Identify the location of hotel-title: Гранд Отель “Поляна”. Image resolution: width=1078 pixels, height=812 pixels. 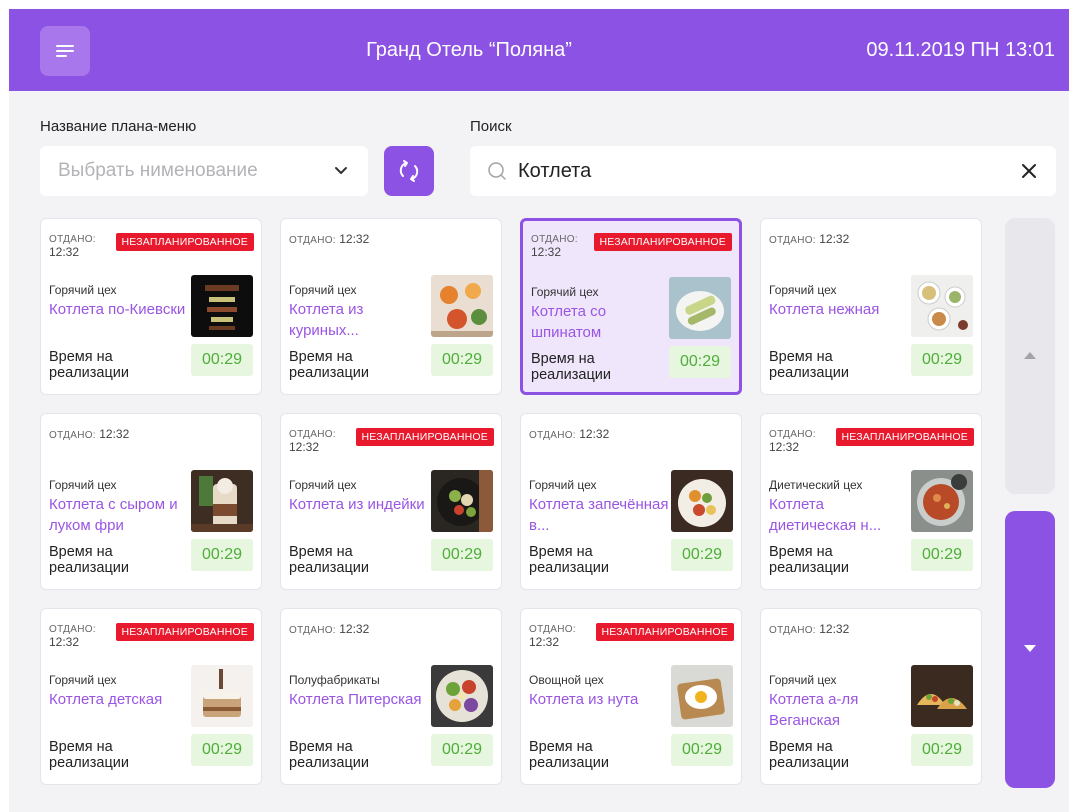
(469, 50).